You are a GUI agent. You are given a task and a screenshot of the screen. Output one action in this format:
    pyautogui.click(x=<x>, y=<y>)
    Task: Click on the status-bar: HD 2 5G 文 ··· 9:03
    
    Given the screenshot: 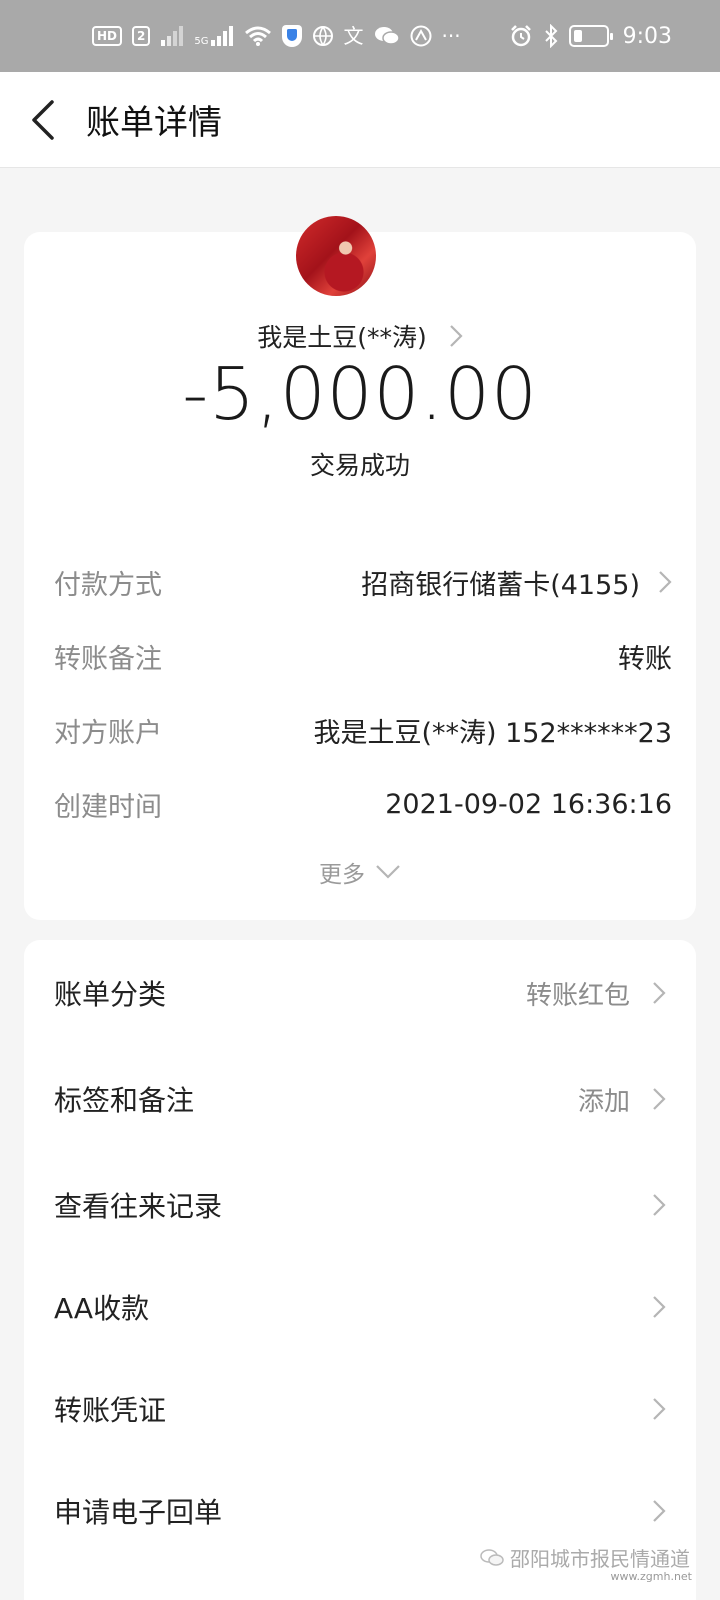 What is the action you would take?
    pyautogui.click(x=360, y=36)
    